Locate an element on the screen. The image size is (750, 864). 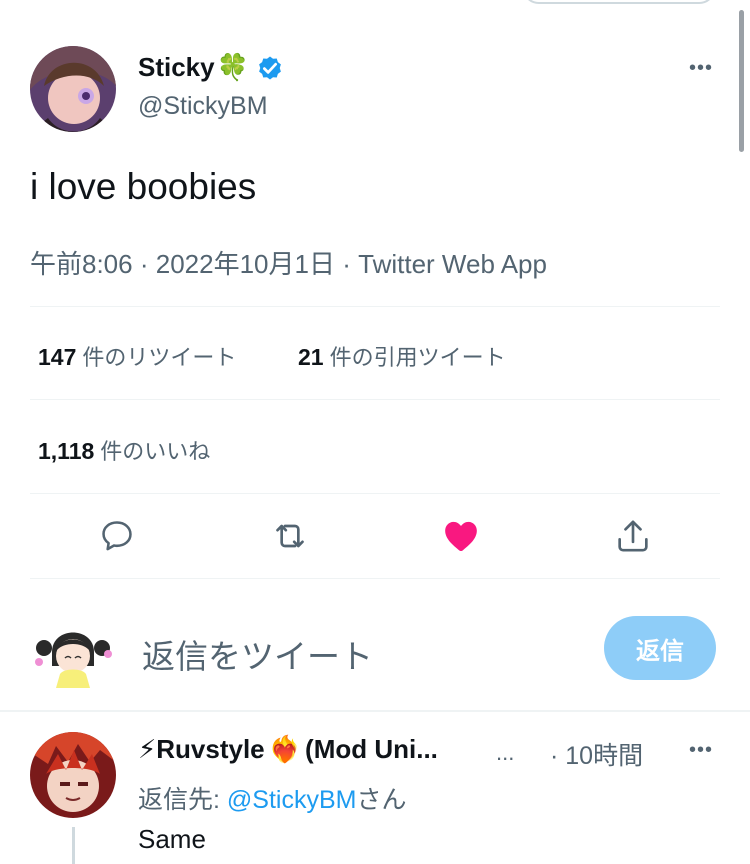
reply-to-prefix: 返信先: is located at coordinates (182, 800).